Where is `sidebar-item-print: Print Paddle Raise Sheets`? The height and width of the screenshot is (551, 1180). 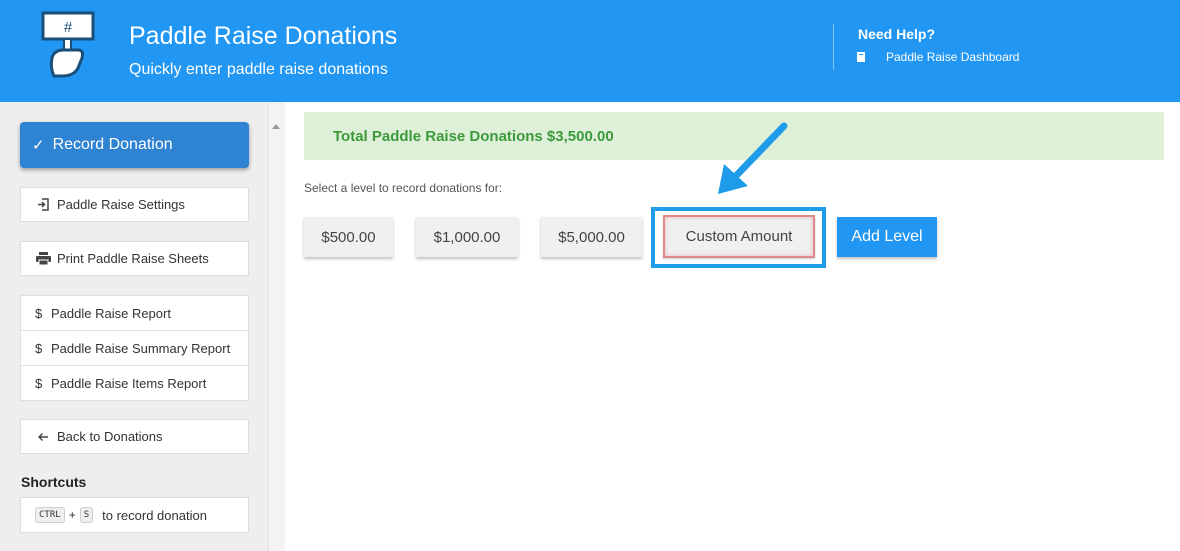
sidebar-item-print: Print Paddle Raise Sheets is located at coordinates (134, 258).